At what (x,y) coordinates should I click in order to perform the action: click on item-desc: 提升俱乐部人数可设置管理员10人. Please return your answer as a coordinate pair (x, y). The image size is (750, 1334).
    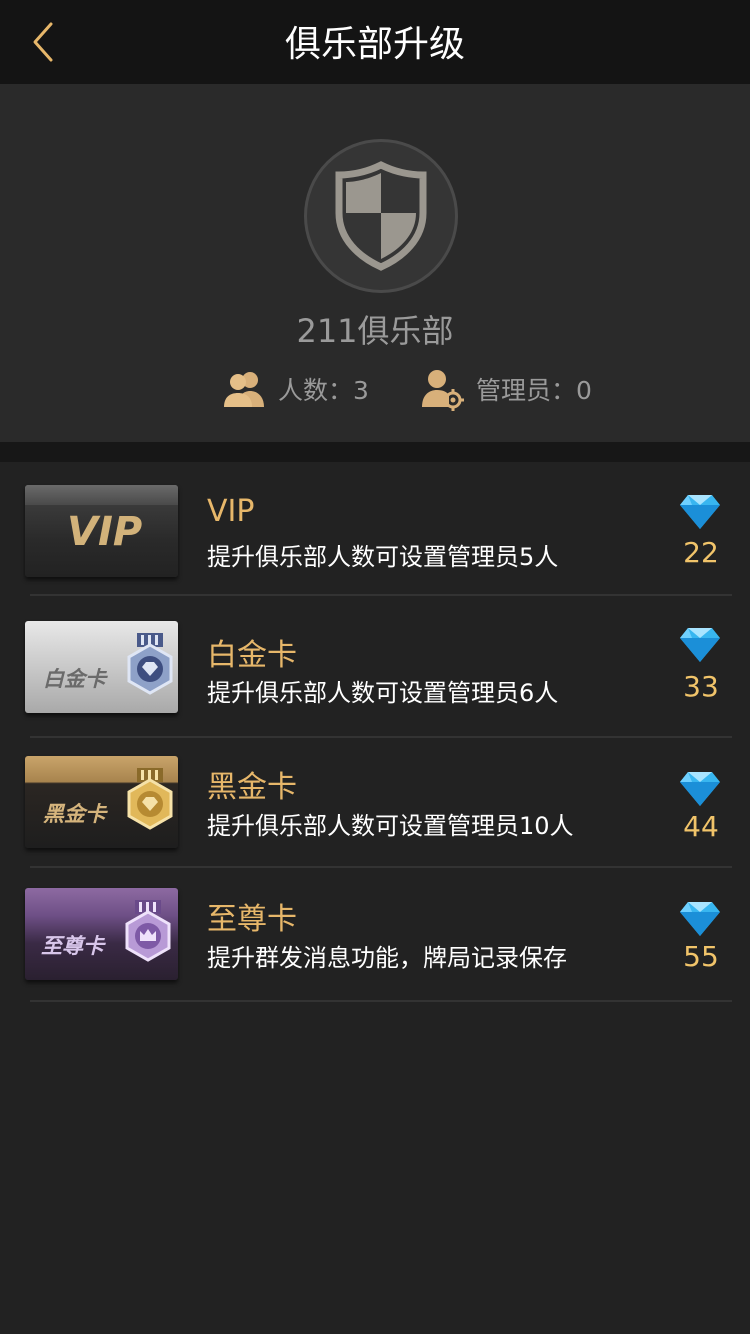
    Looking at the image, I should click on (390, 826).